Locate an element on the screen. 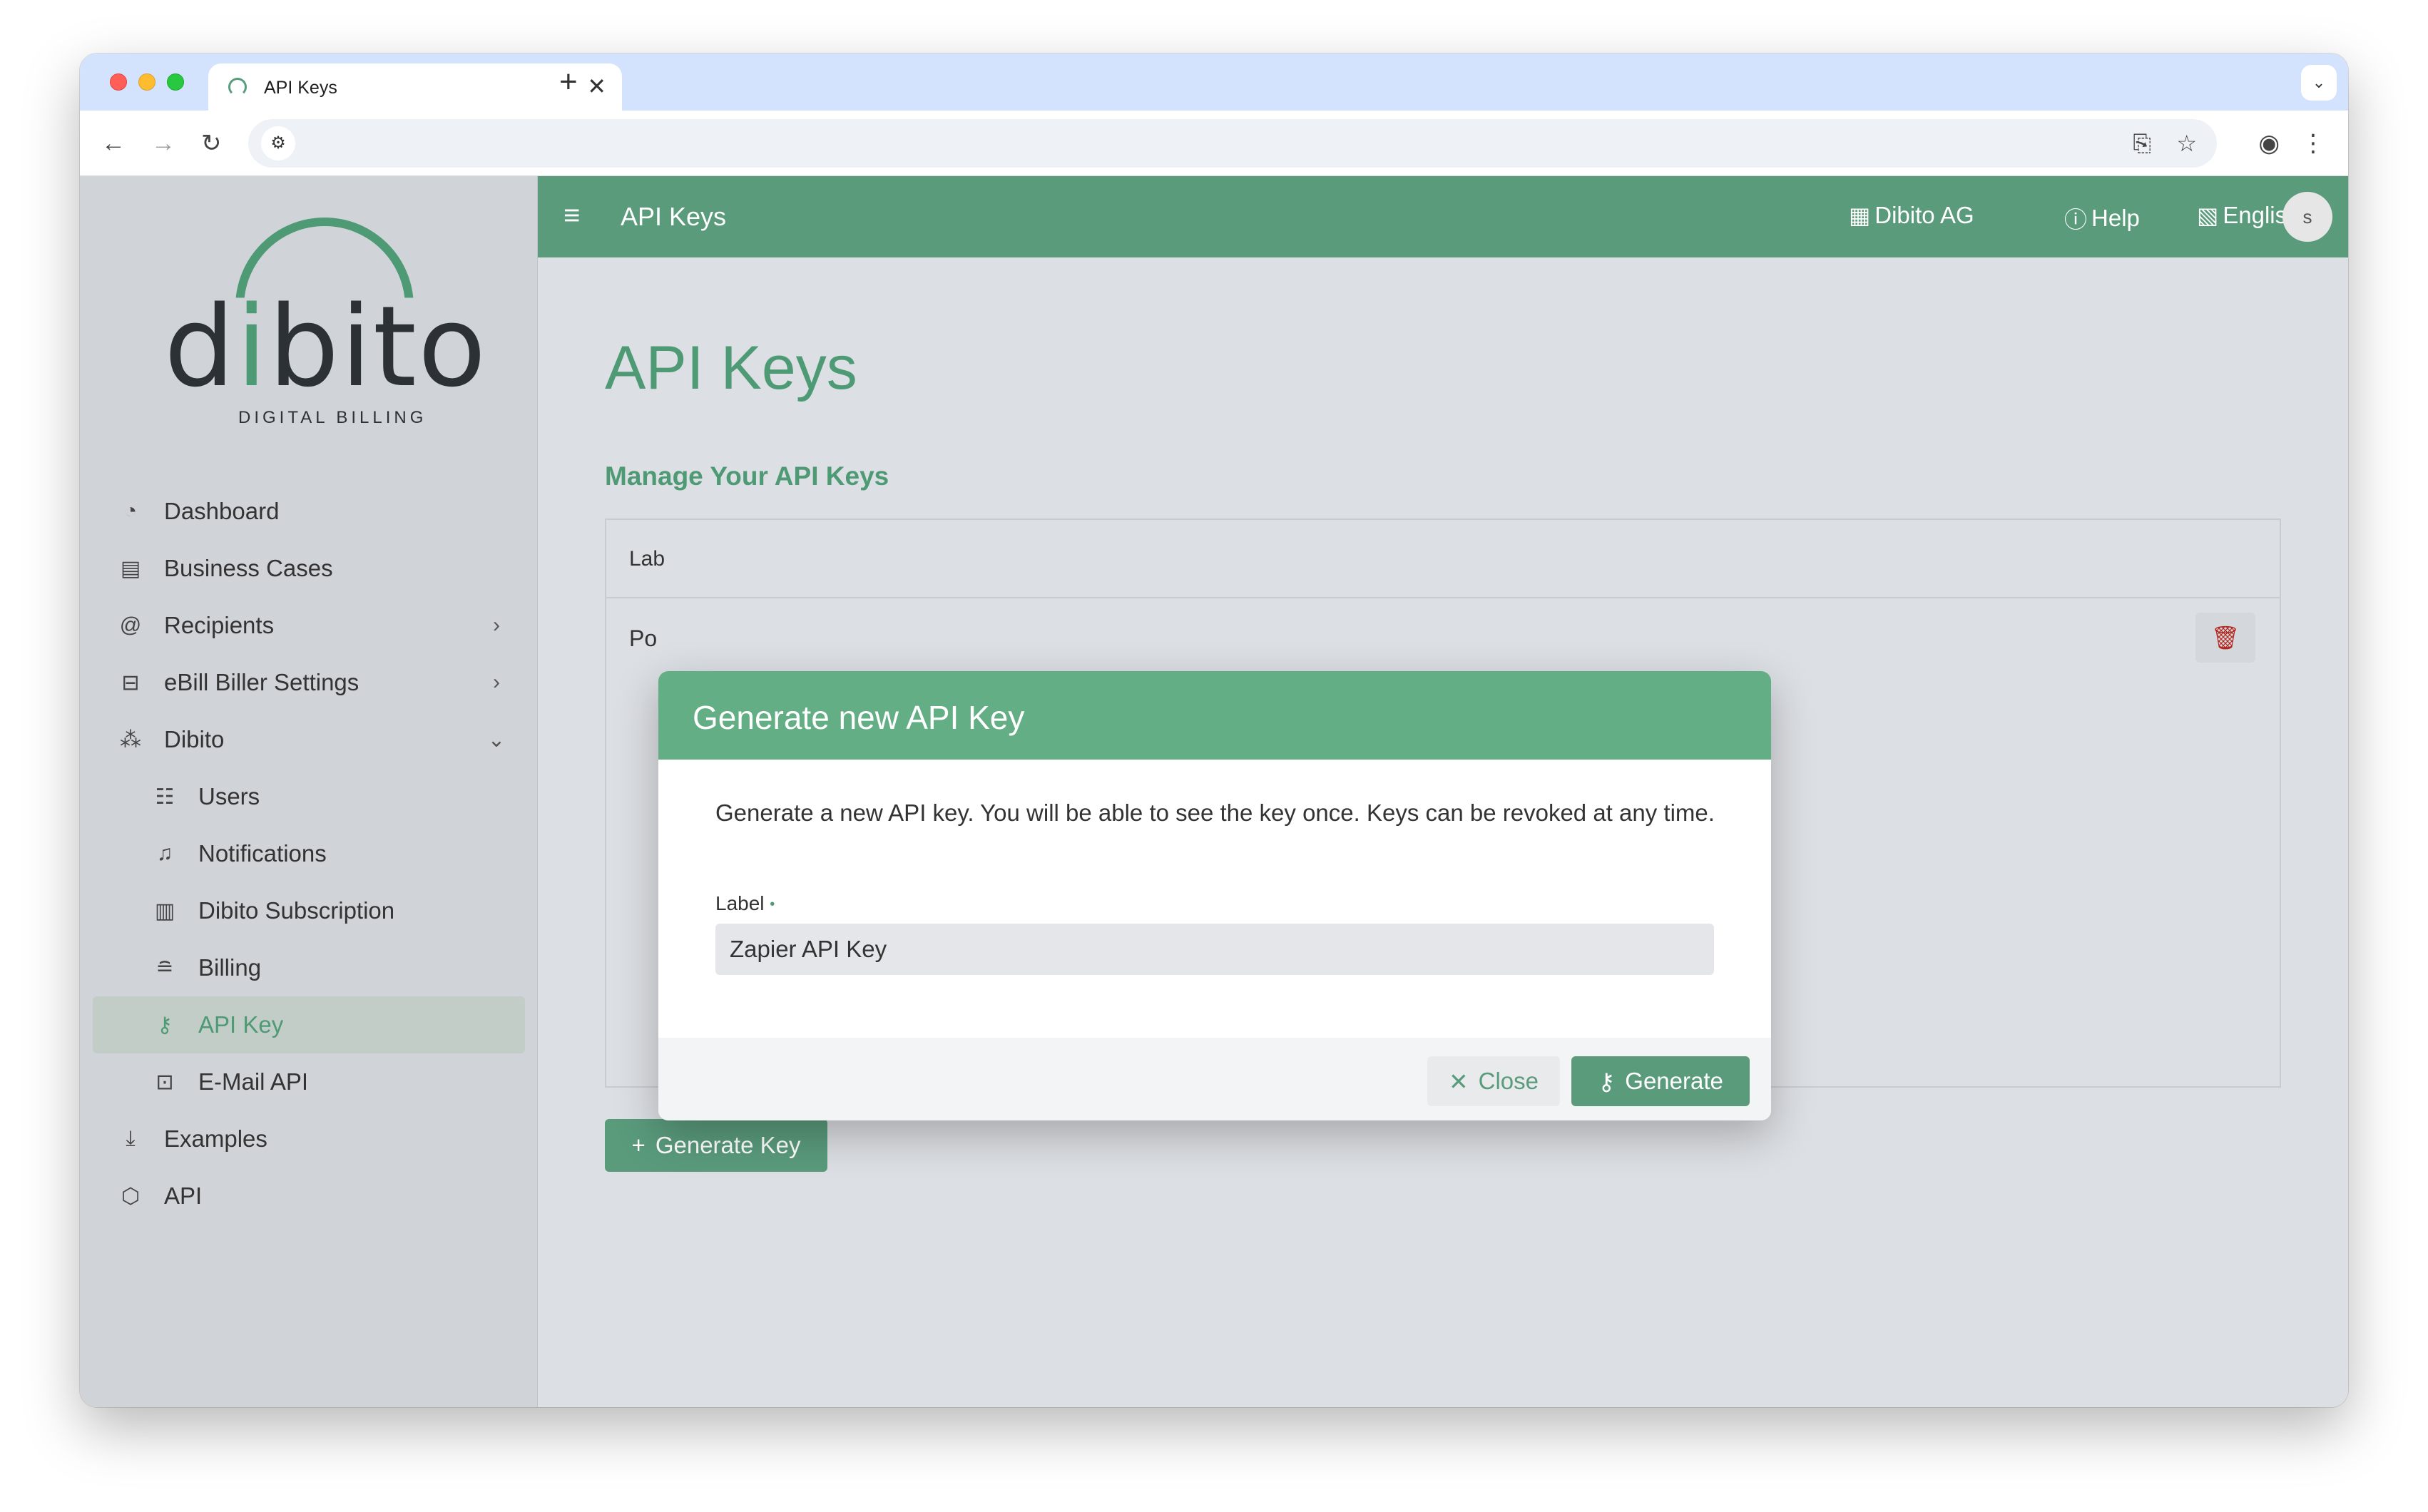  column-header-label: Lab is located at coordinates (647, 559).